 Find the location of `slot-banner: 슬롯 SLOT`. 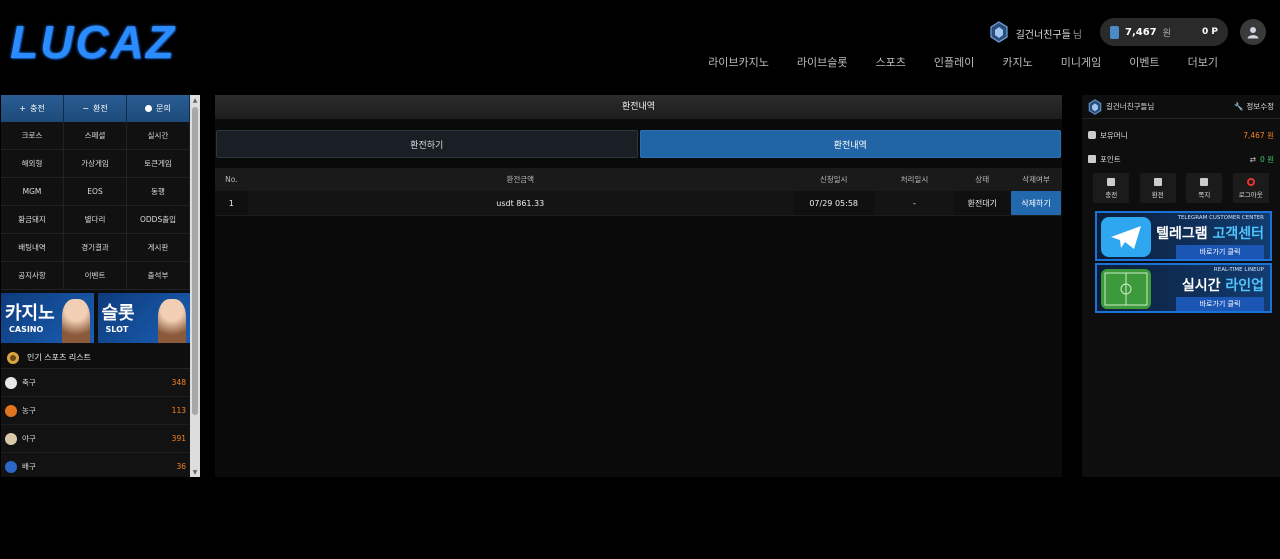

slot-banner: 슬롯 SLOT is located at coordinates (143, 318).